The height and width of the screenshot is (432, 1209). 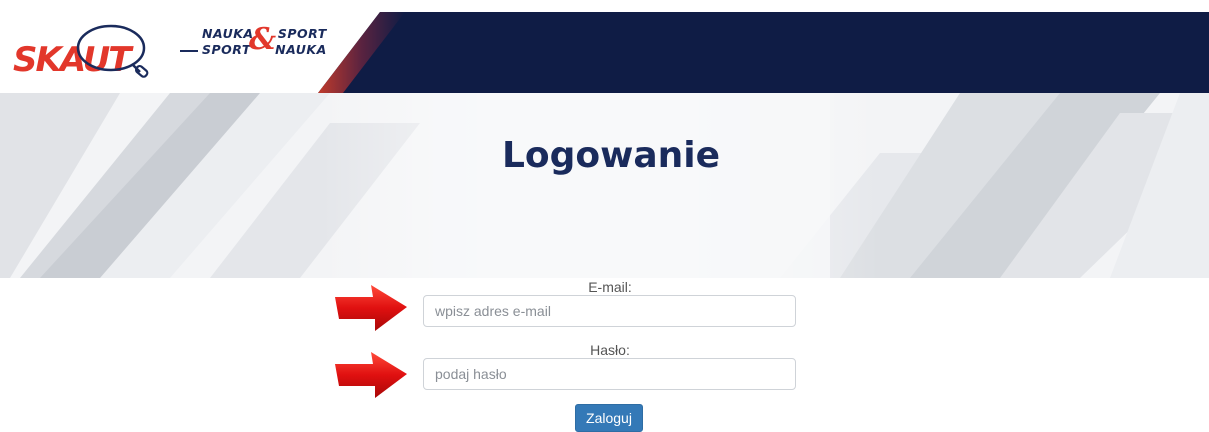 I want to click on tagline-dash, so click(x=189, y=51).